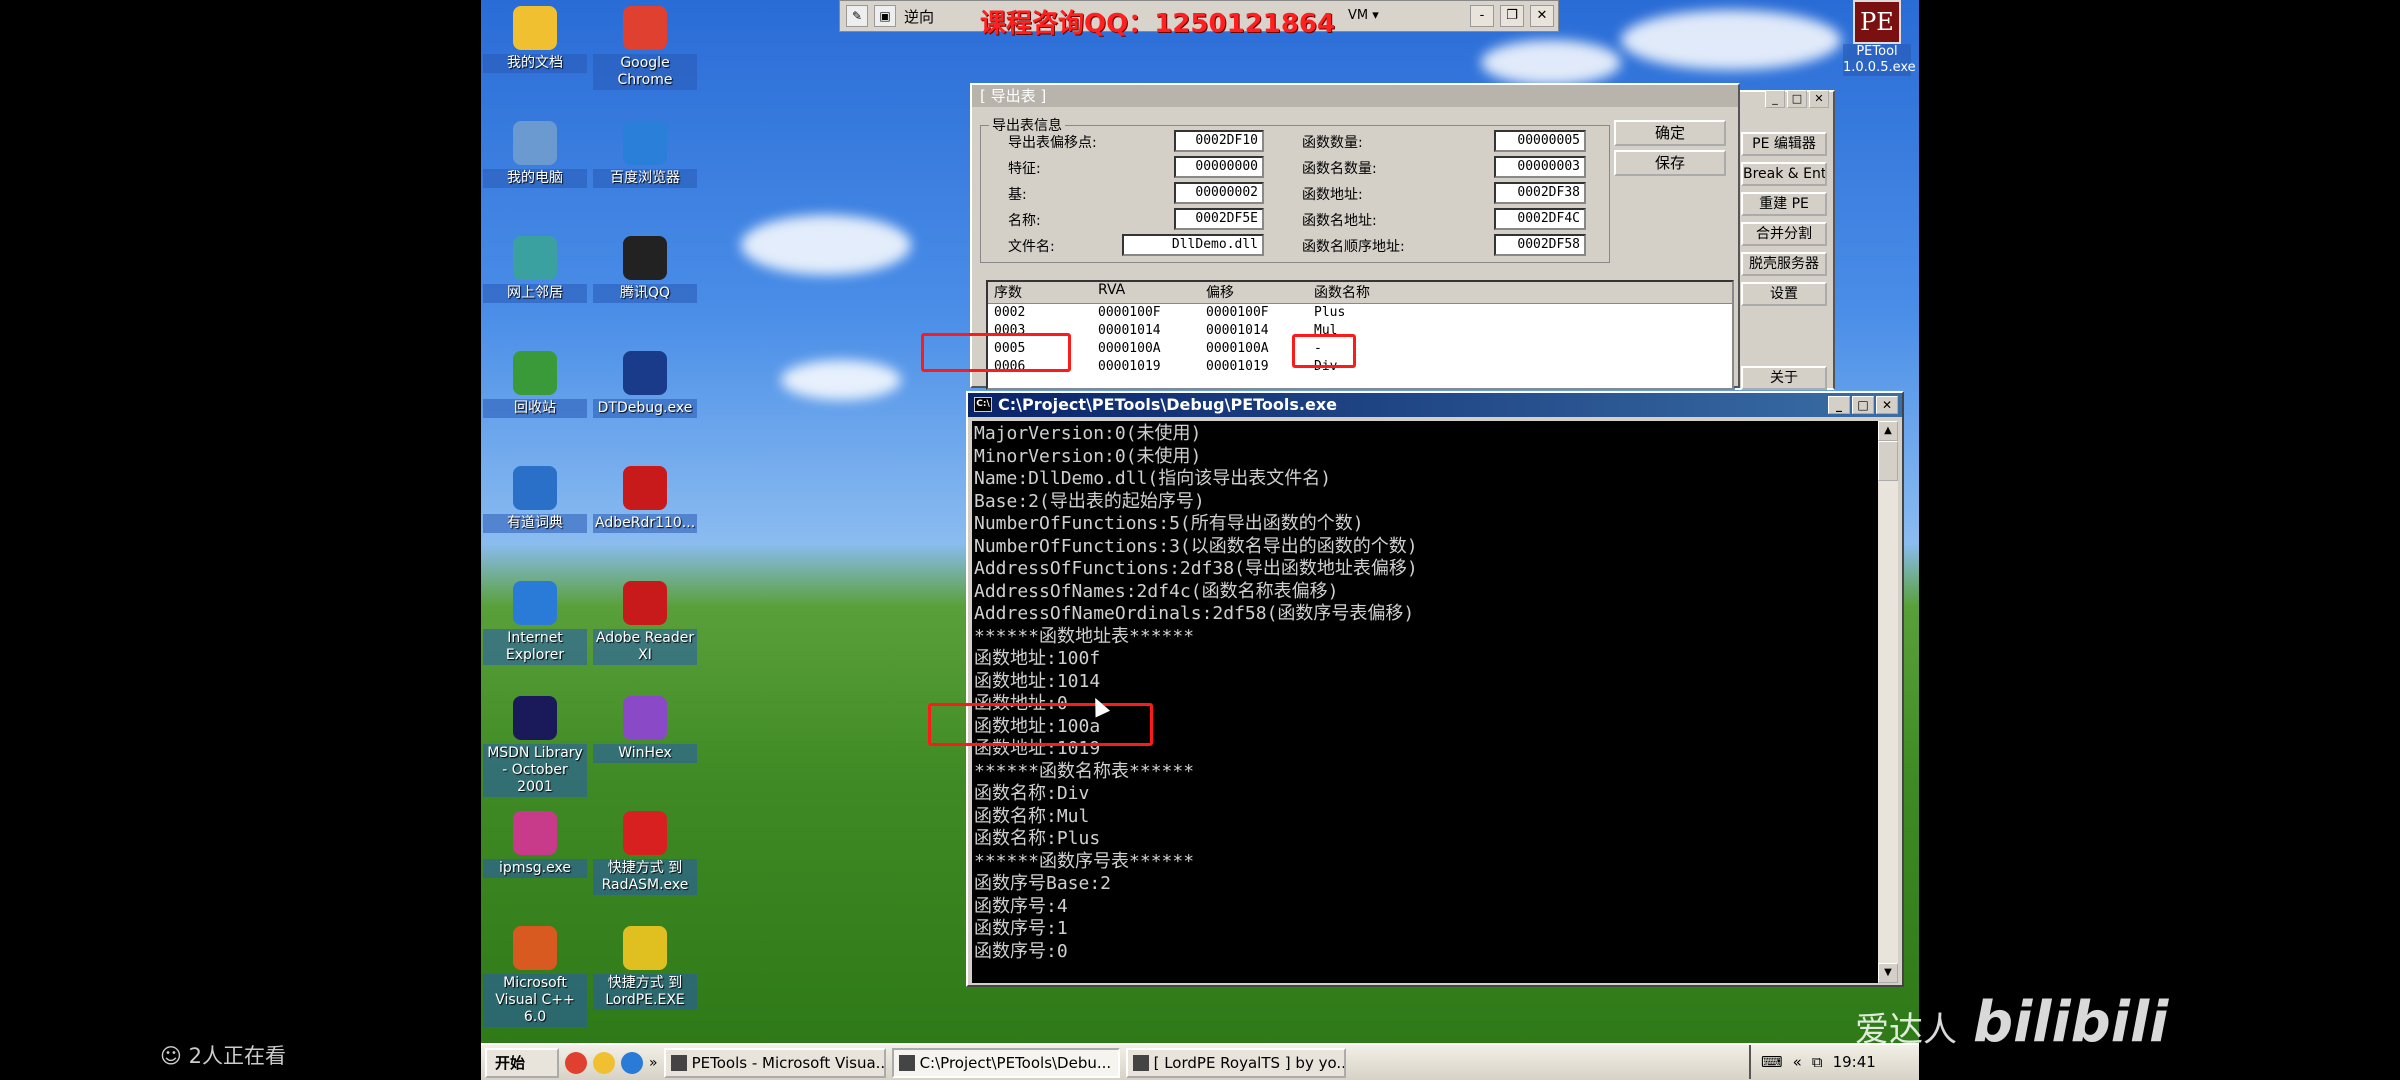 This screenshot has width=2400, height=1080. I want to click on tool2-icon: ▣, so click(885, 16).